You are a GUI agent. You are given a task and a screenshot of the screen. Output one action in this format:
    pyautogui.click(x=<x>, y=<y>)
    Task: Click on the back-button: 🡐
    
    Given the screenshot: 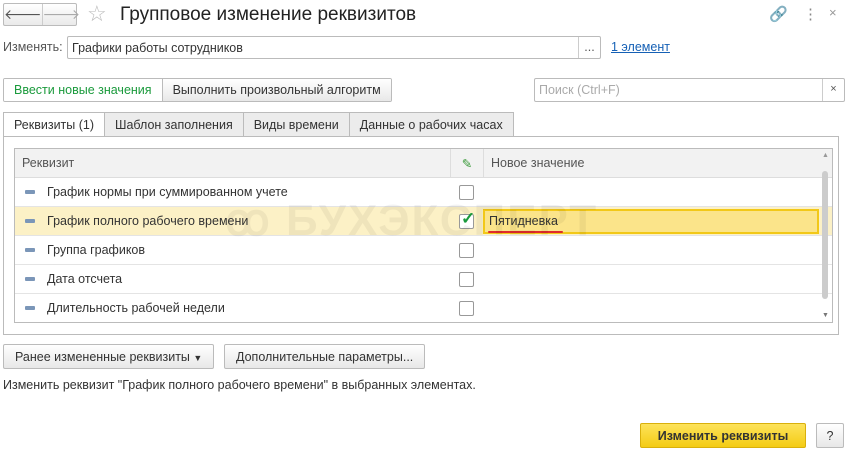 What is the action you would take?
    pyautogui.click(x=23, y=14)
    